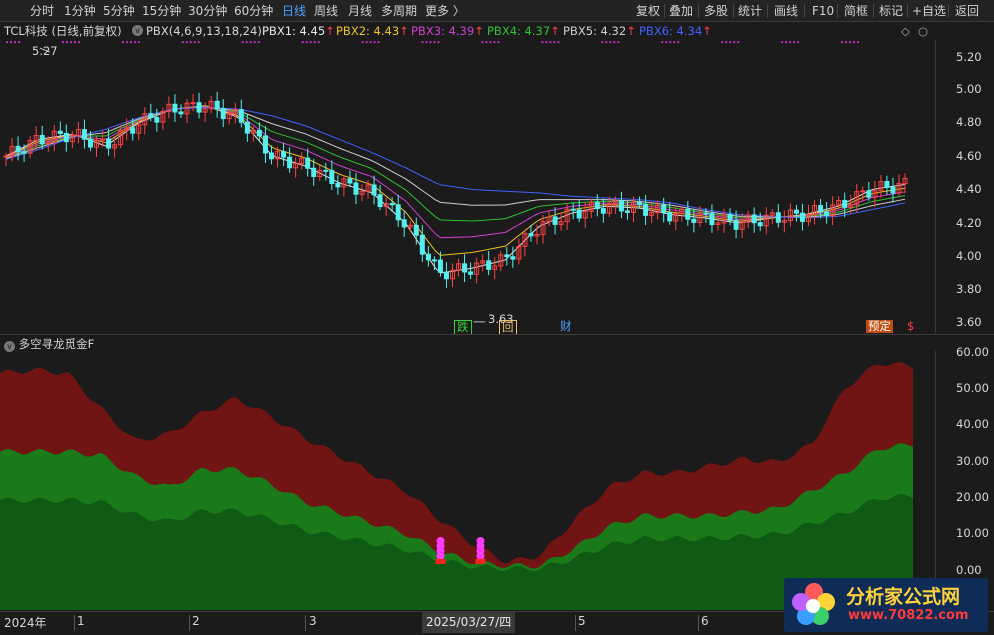  Describe the element at coordinates (972, 388) in the screenshot. I see `y-tick: 50.00` at that location.